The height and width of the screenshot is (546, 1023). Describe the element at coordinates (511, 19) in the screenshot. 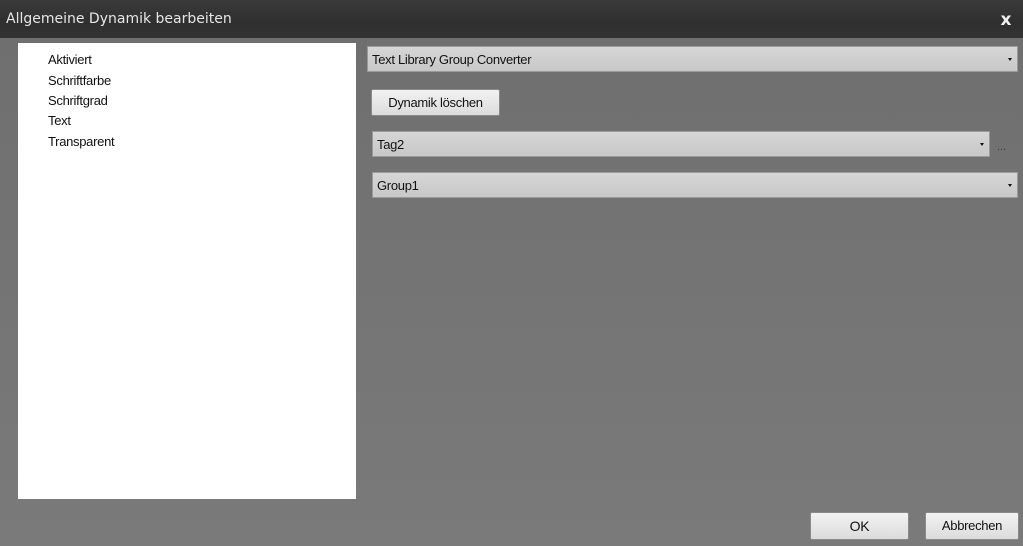

I see `title-bar: Allgemeine Dynamik bearbeiten x` at that location.